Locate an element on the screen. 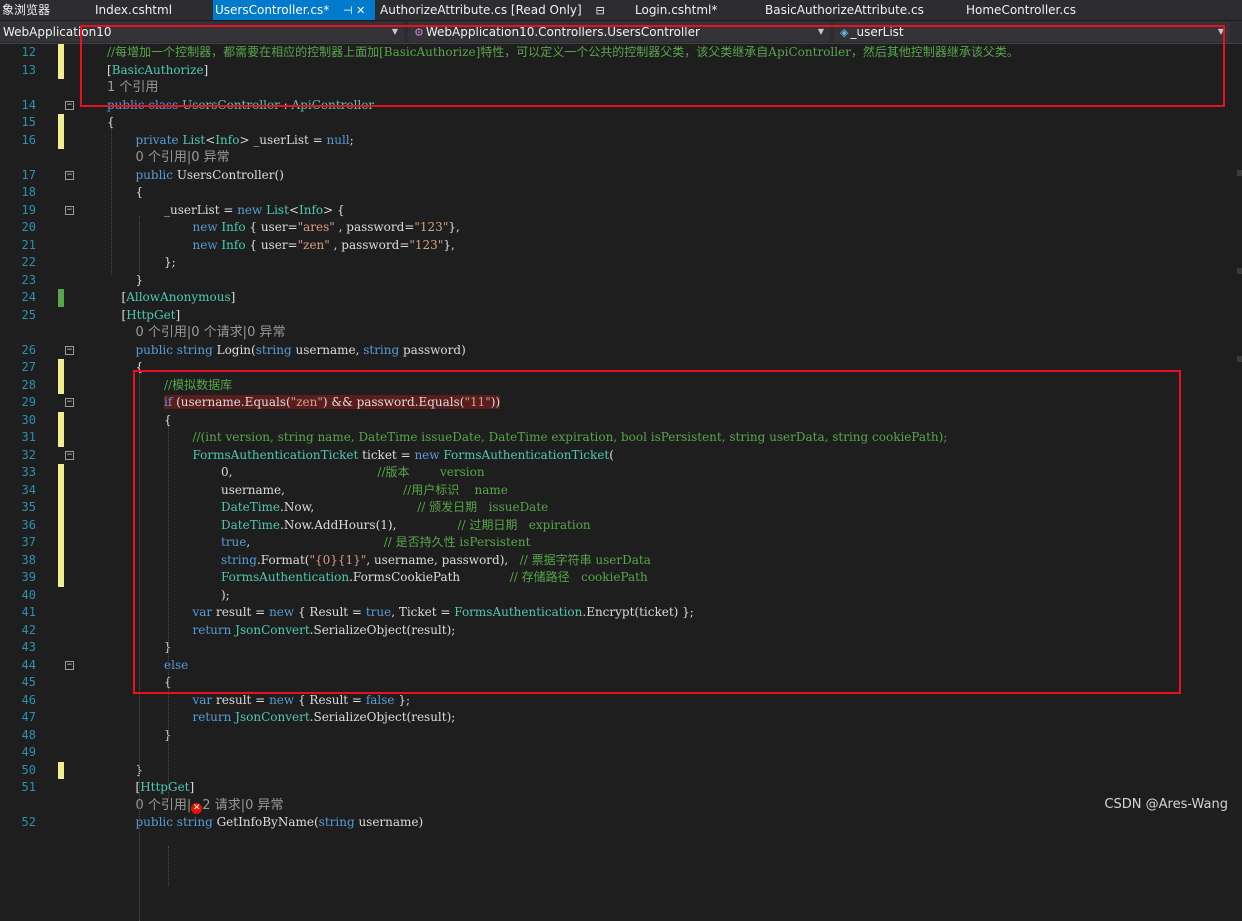  code-line: 22}; is located at coordinates (621, 263).